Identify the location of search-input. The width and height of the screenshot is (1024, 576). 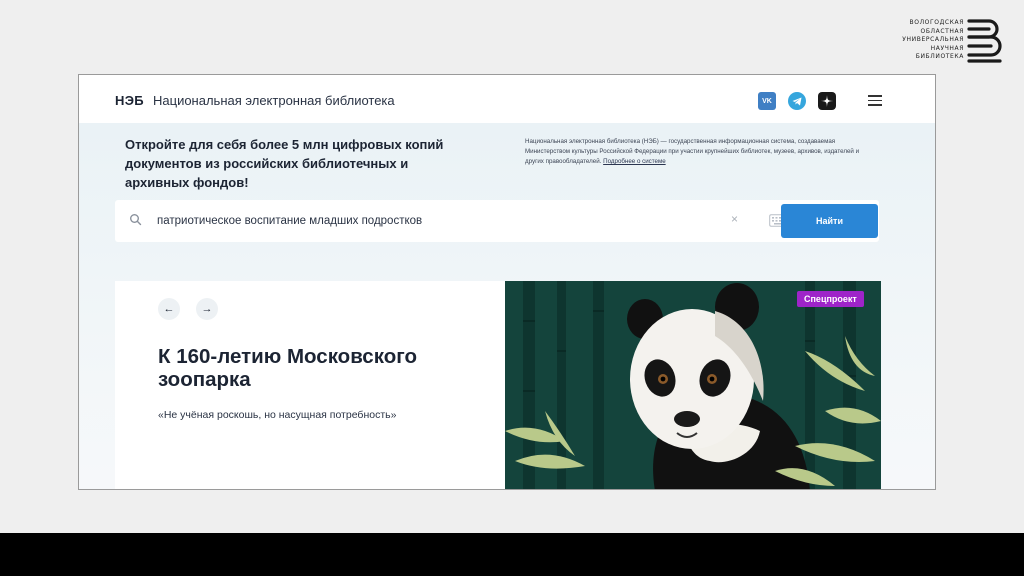
(407, 221).